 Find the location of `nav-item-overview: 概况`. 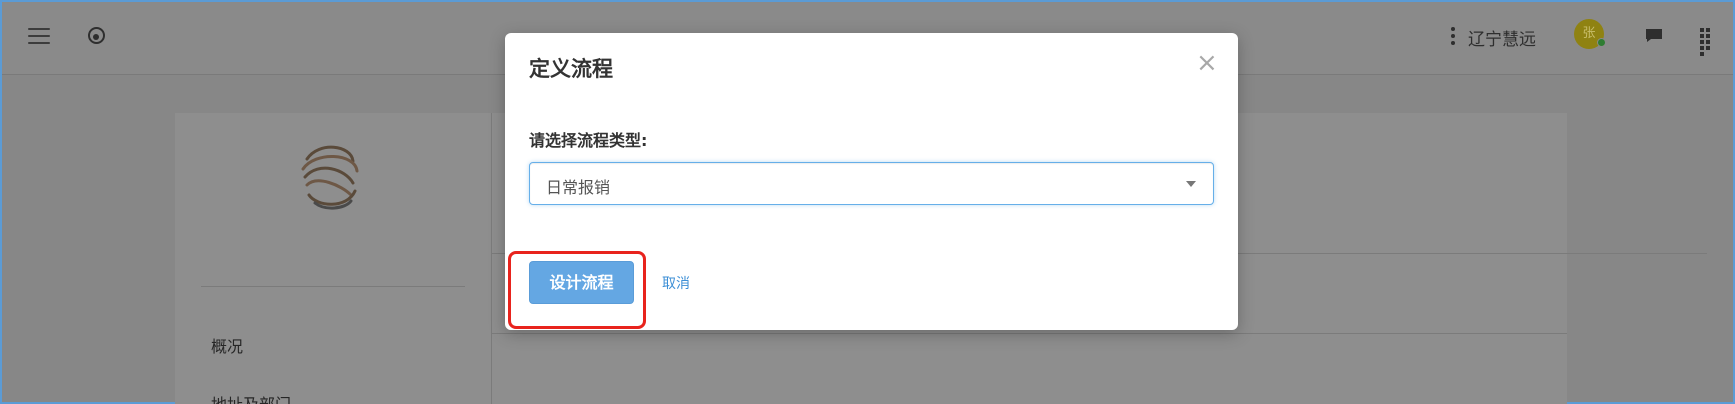

nav-item-overview: 概况 is located at coordinates (227, 345).